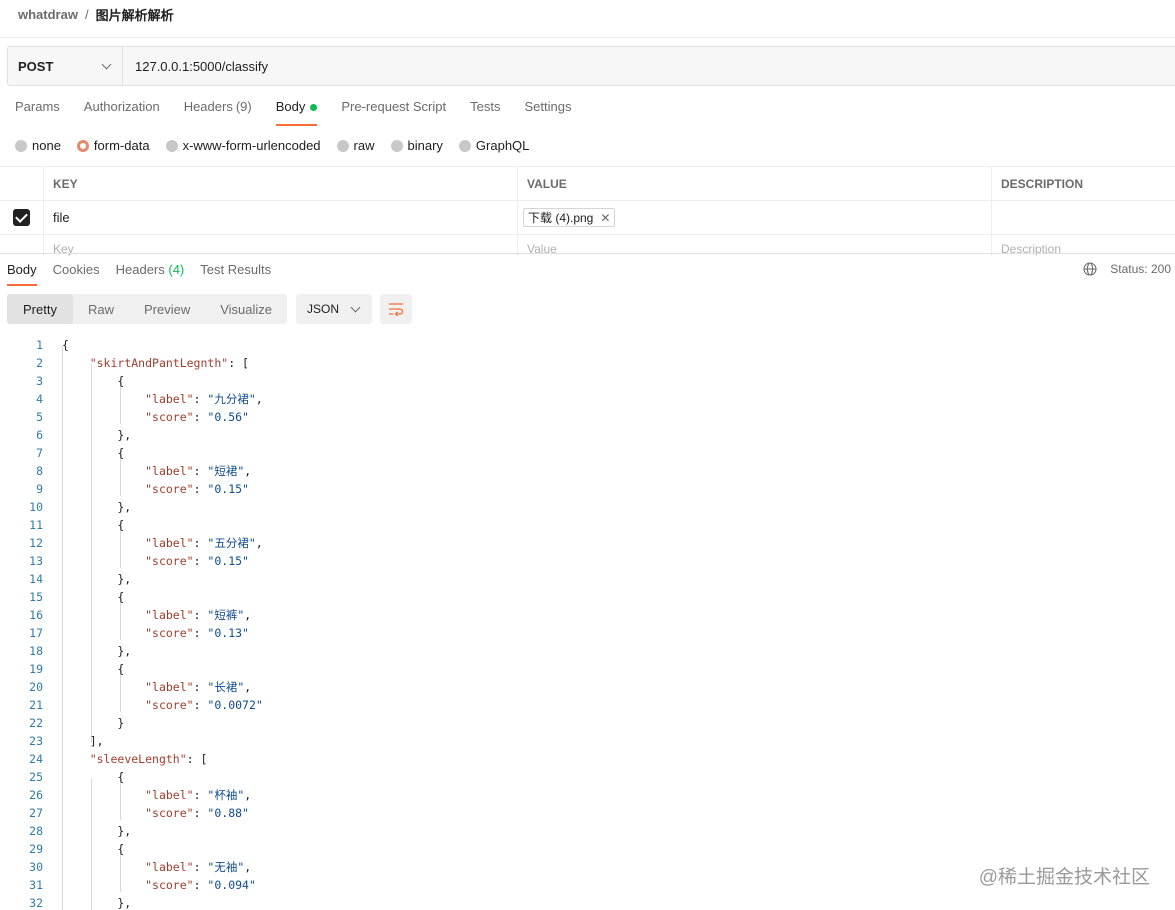 The image size is (1175, 910). I want to click on tab-label: Authorization, so click(121, 106).